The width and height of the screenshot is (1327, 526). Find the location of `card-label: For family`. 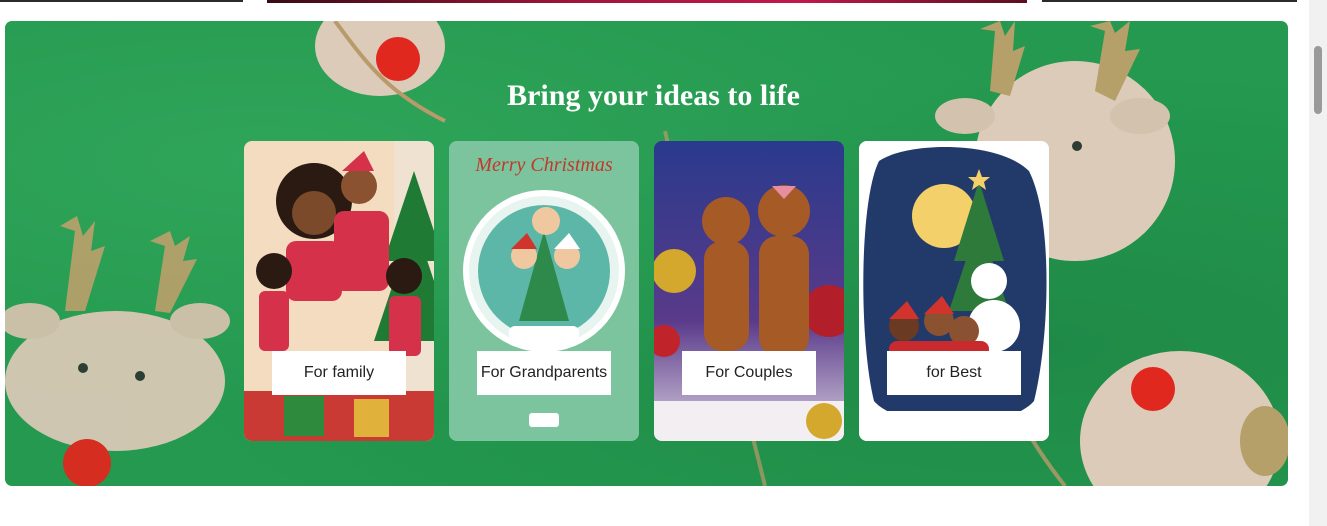

card-label: For family is located at coordinates (339, 373).